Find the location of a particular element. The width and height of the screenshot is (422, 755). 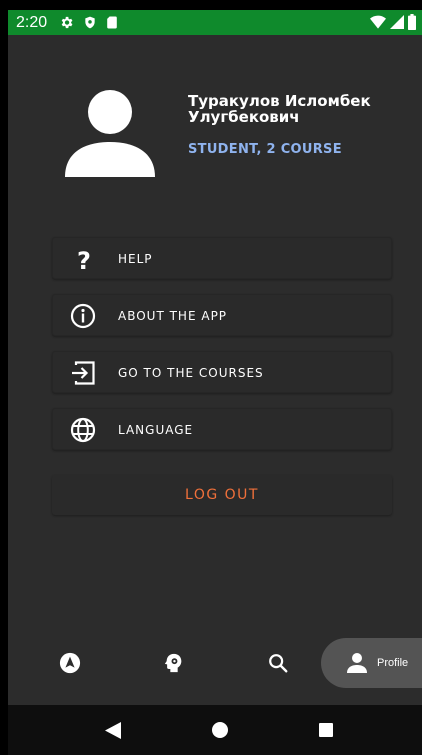

navigation-icon is located at coordinates (70, 663).